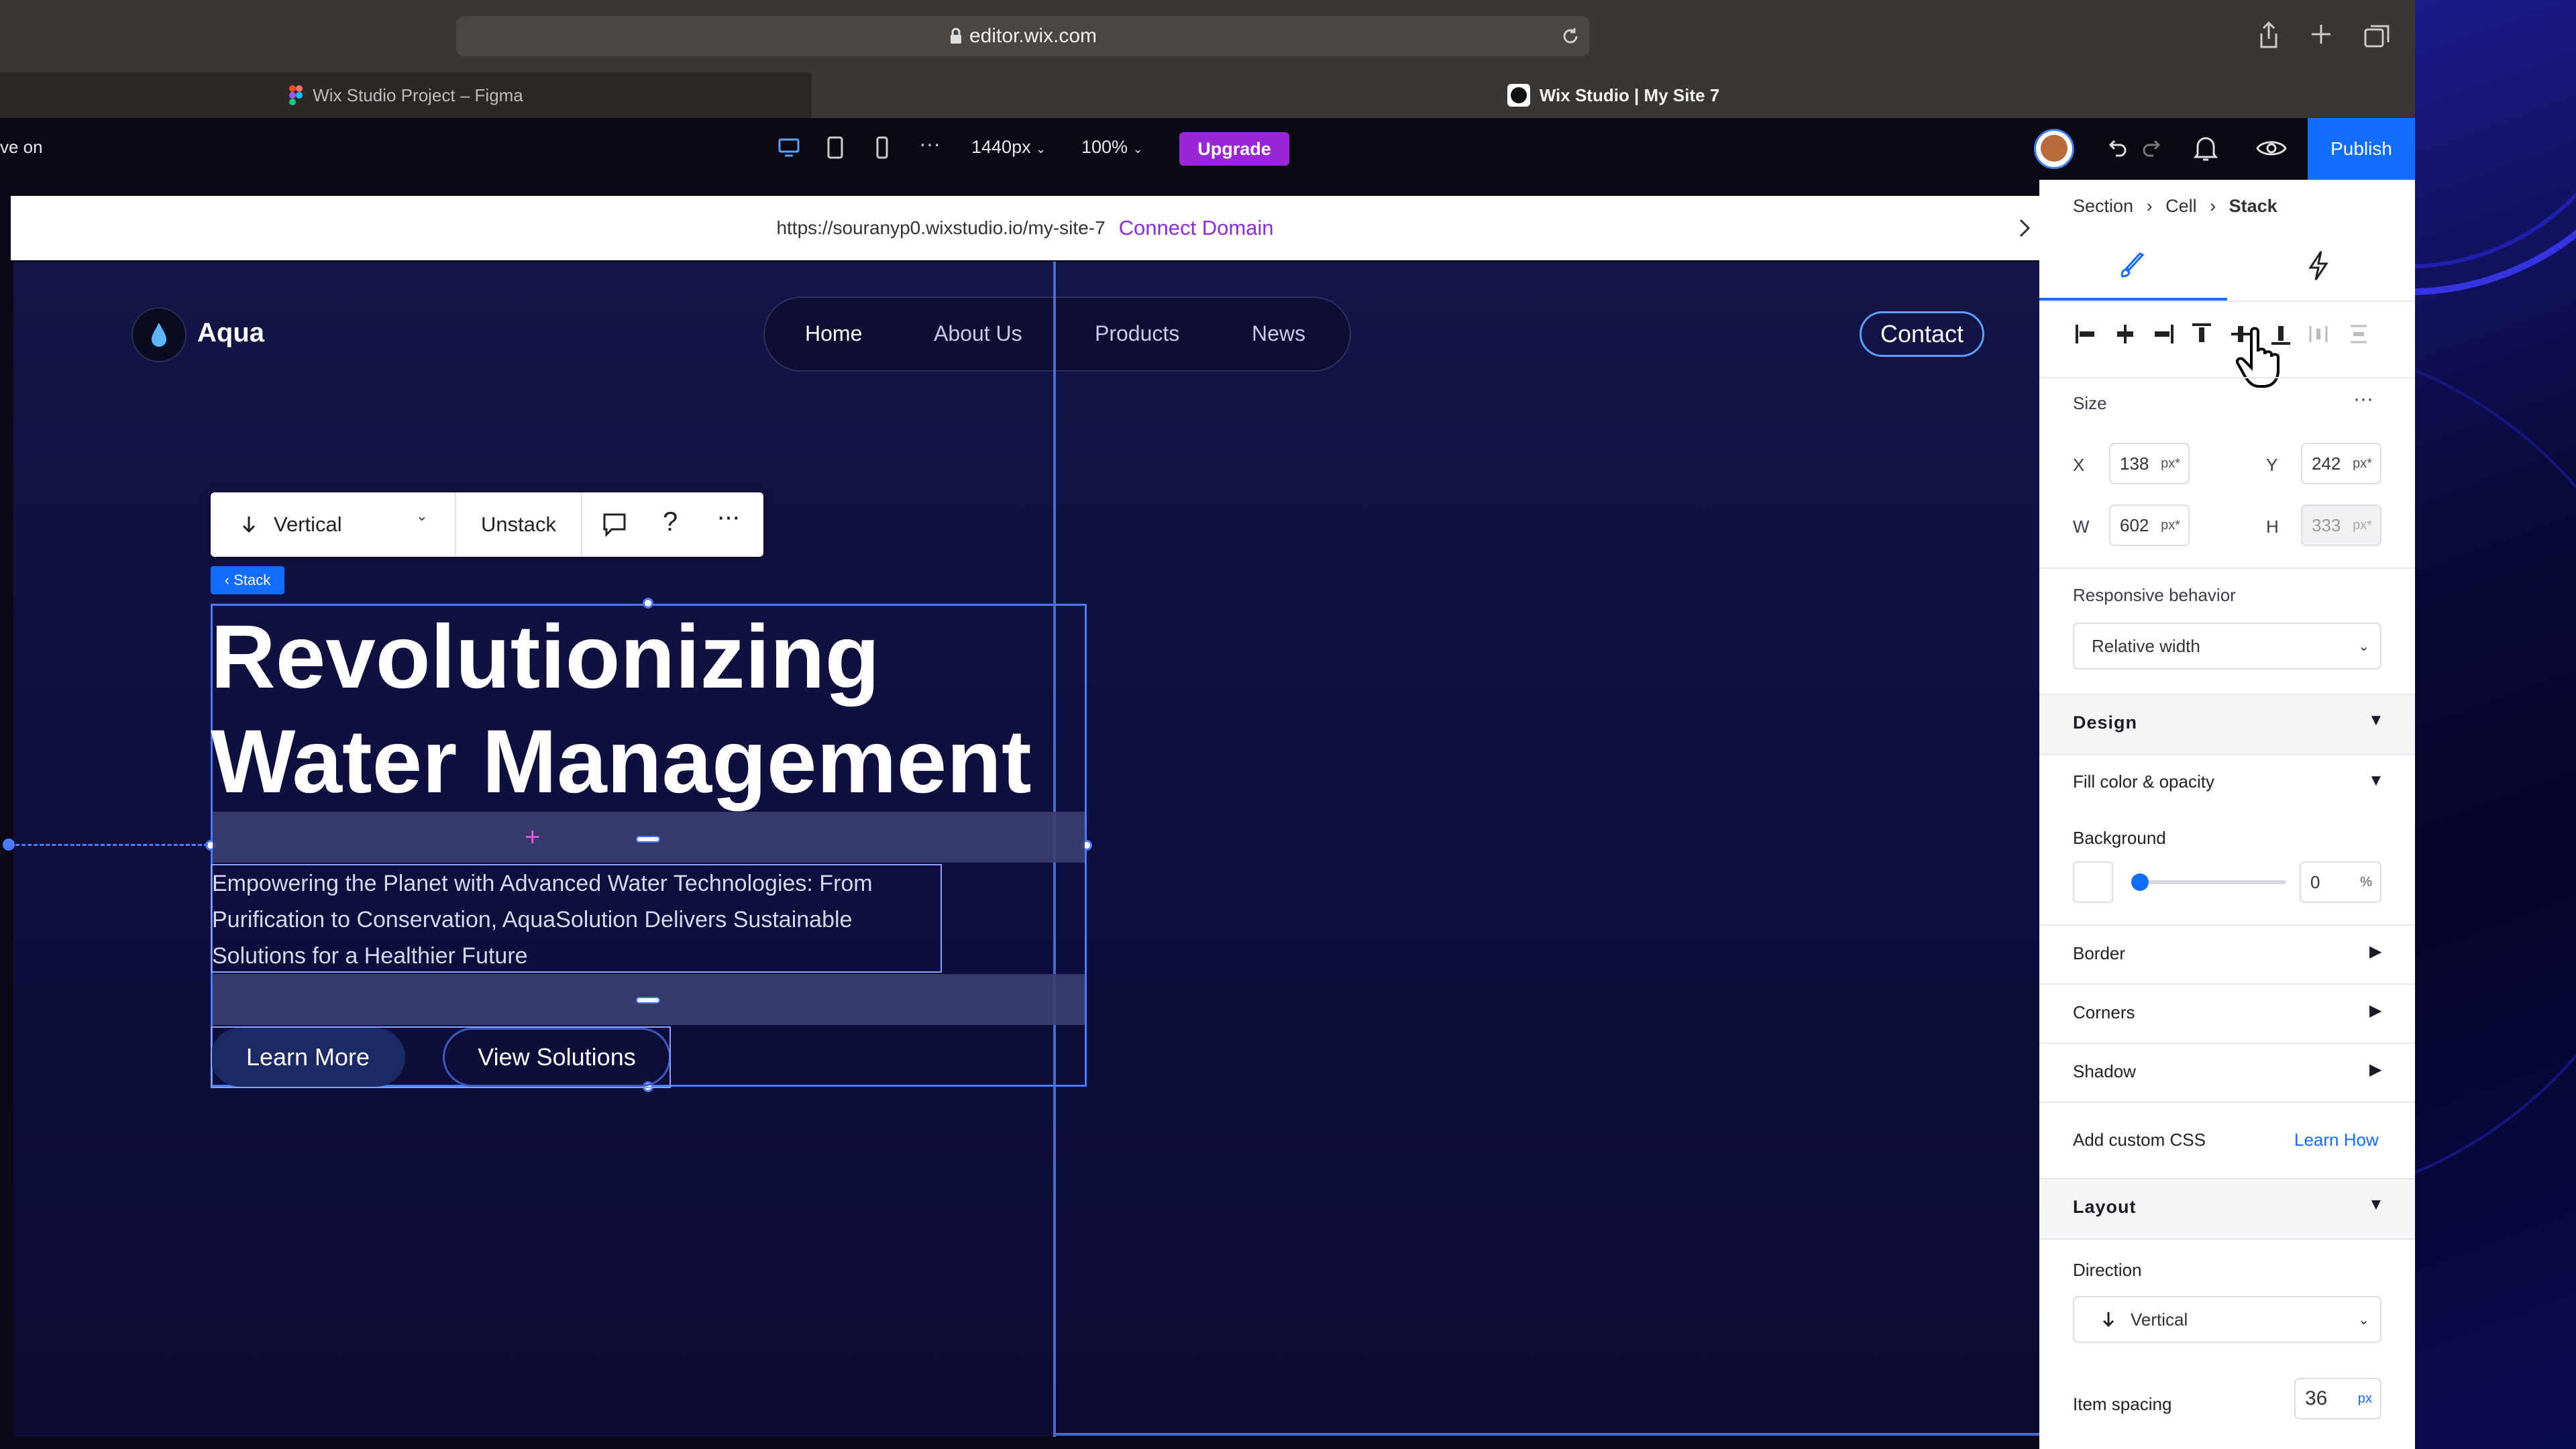 This screenshot has width=2576, height=1449. I want to click on chevron-right-icon, so click(2025, 228).